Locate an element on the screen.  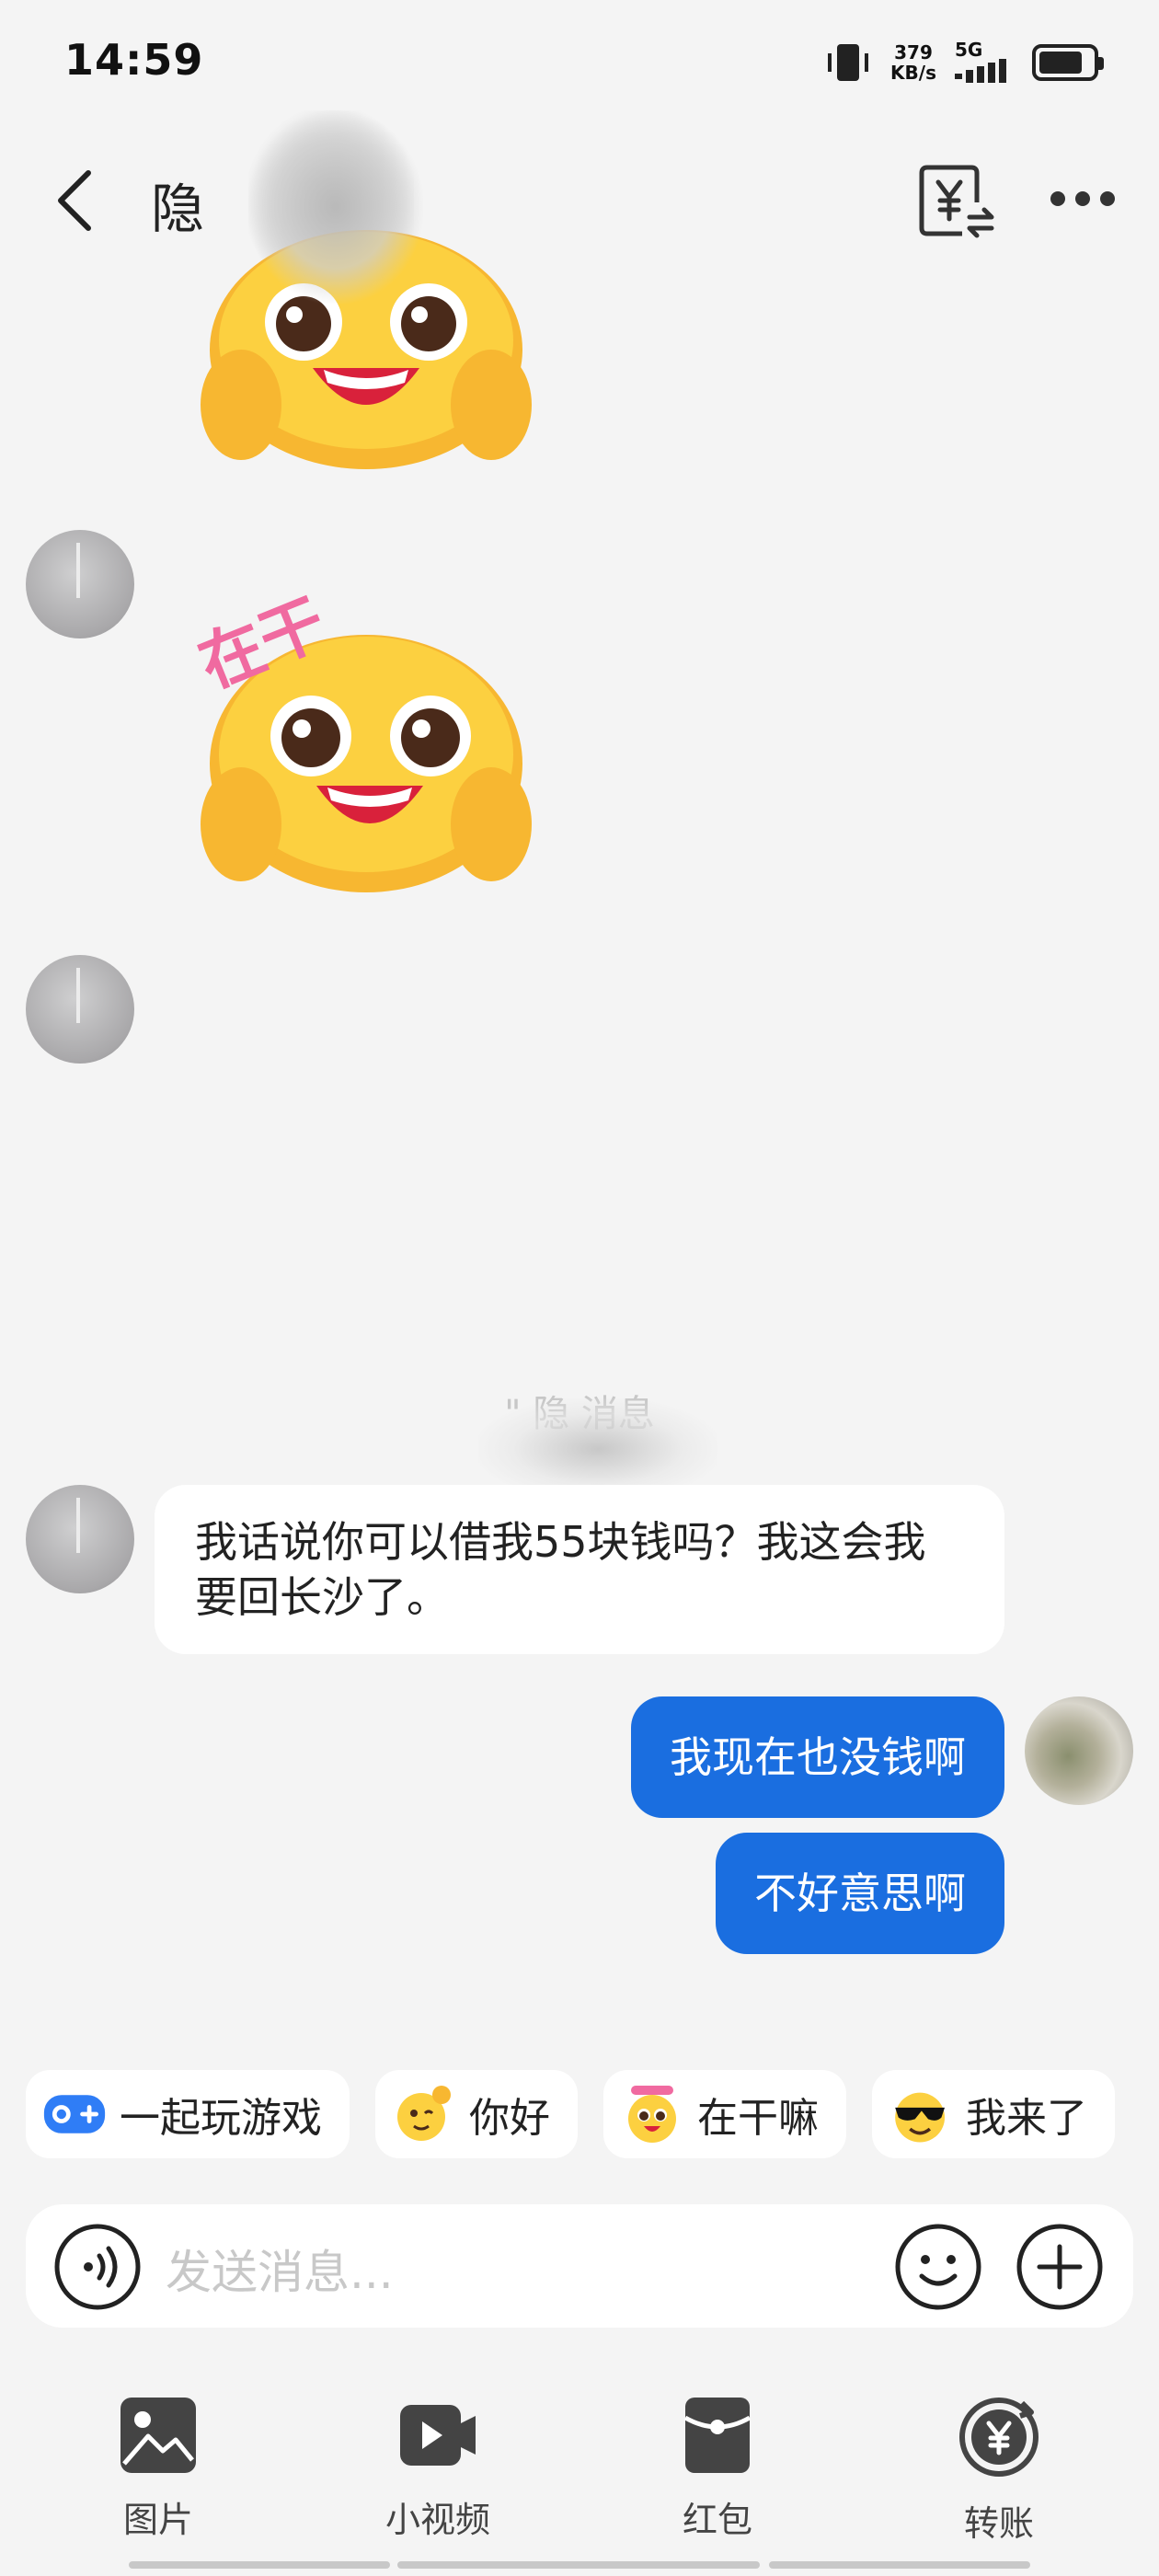
plus-circle-icon is located at coordinates (1059, 2267).